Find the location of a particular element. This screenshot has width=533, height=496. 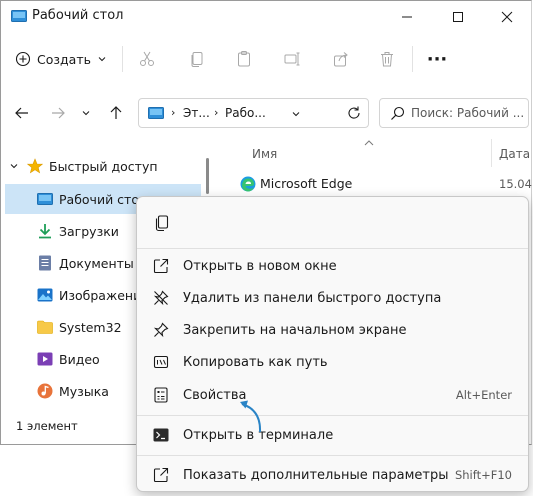

forward-arrow-icon is located at coordinates (58, 113).